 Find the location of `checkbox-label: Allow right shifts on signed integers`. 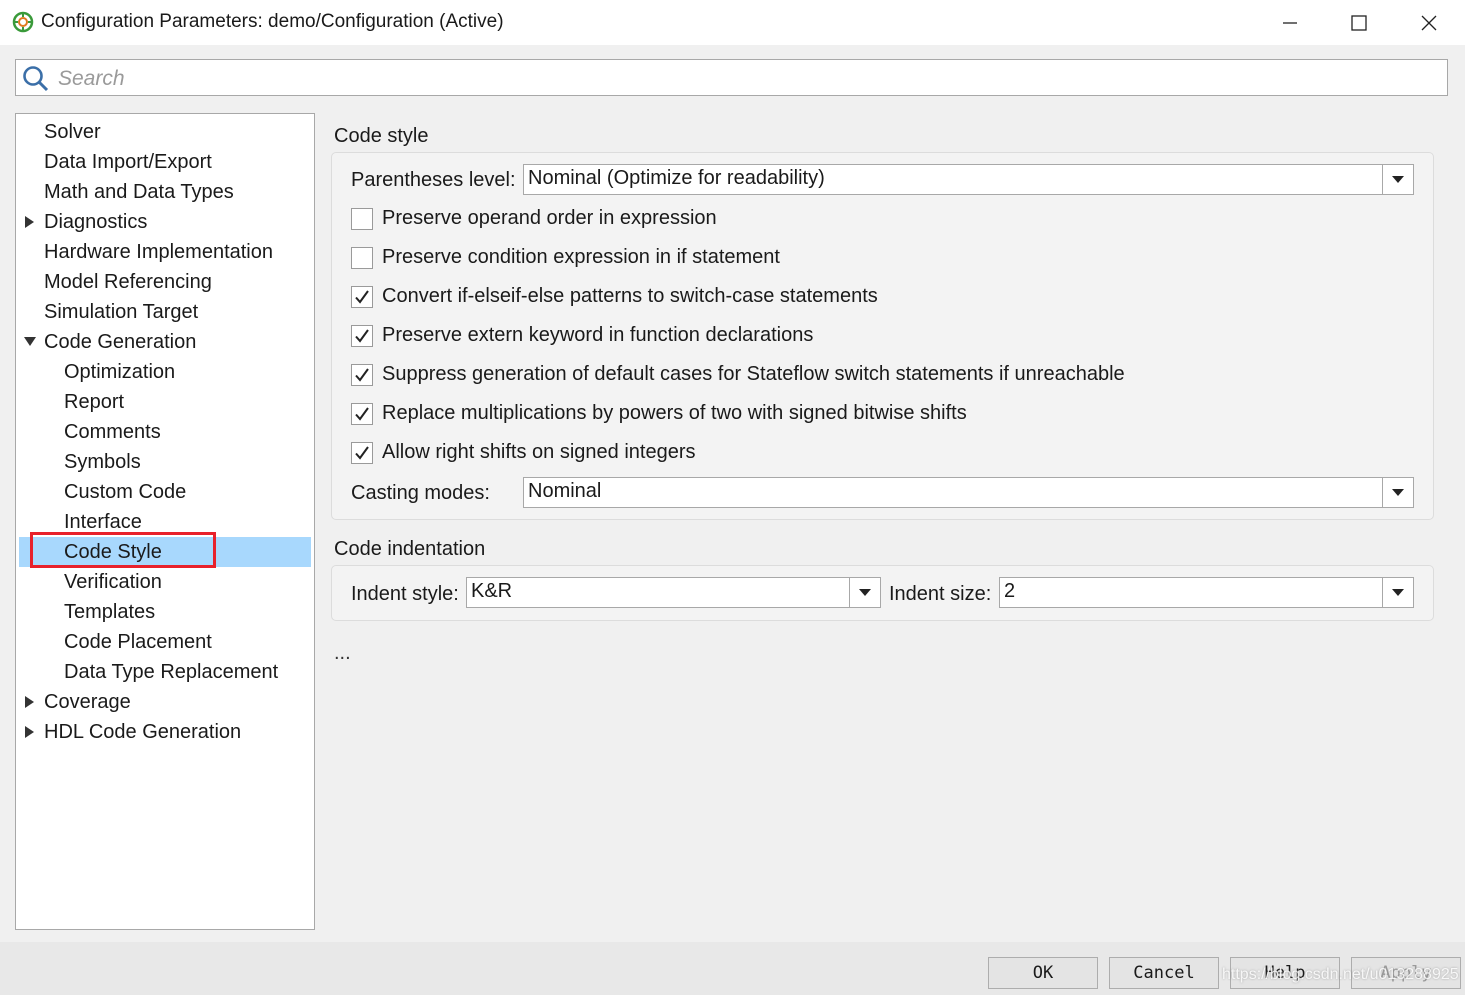

checkbox-label: Allow right shifts on signed integers is located at coordinates (539, 452).